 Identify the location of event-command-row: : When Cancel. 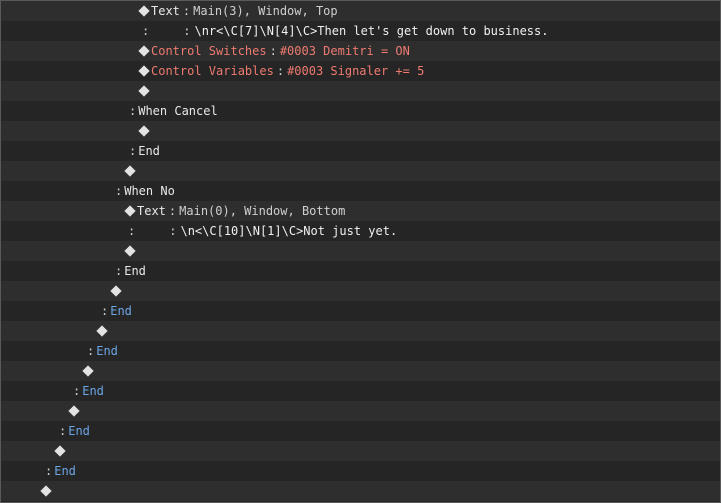
(360, 111).